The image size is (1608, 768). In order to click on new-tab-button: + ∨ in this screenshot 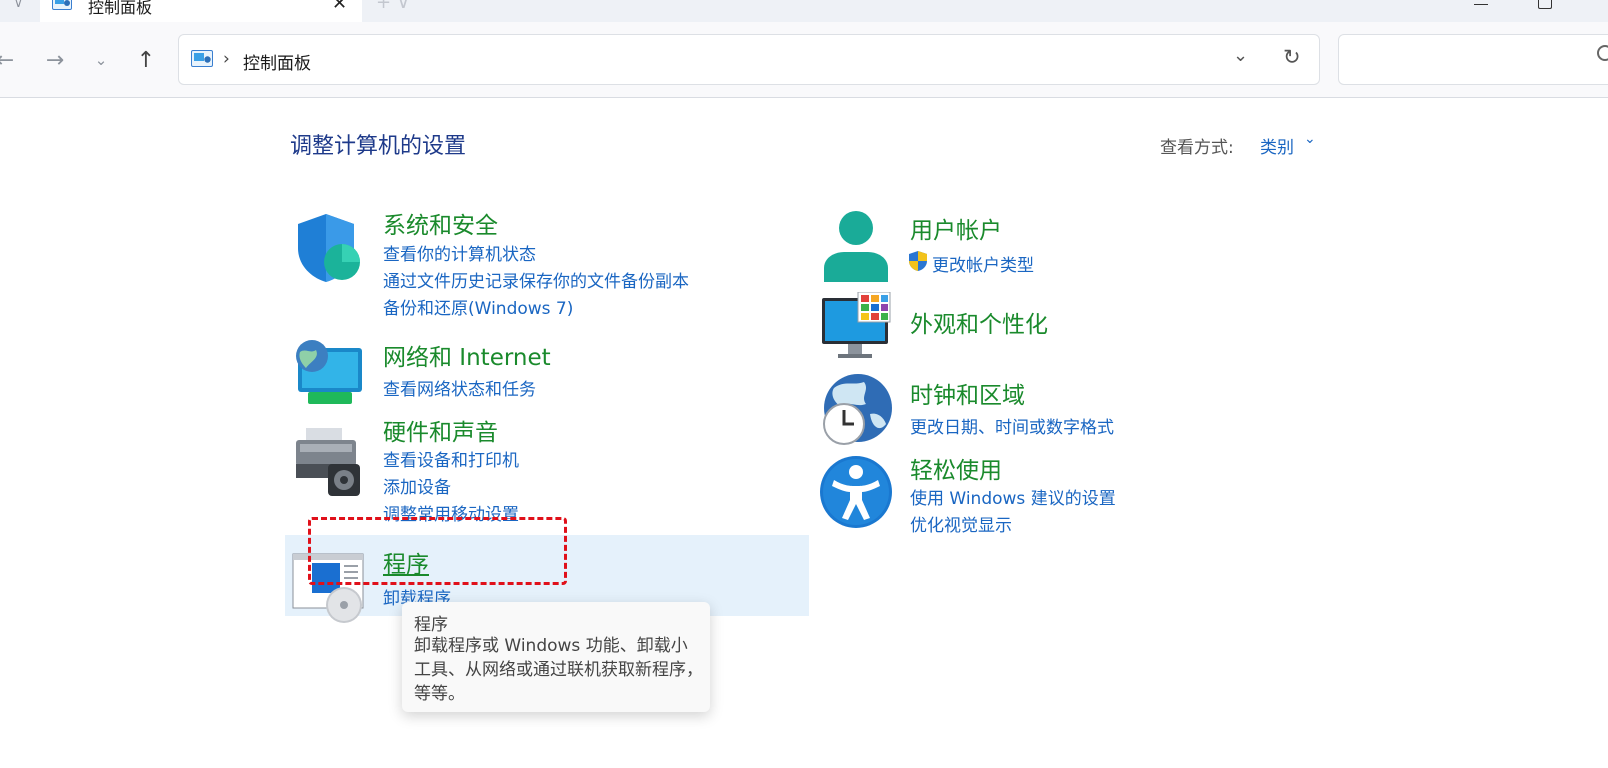, I will do `click(393, 6)`.